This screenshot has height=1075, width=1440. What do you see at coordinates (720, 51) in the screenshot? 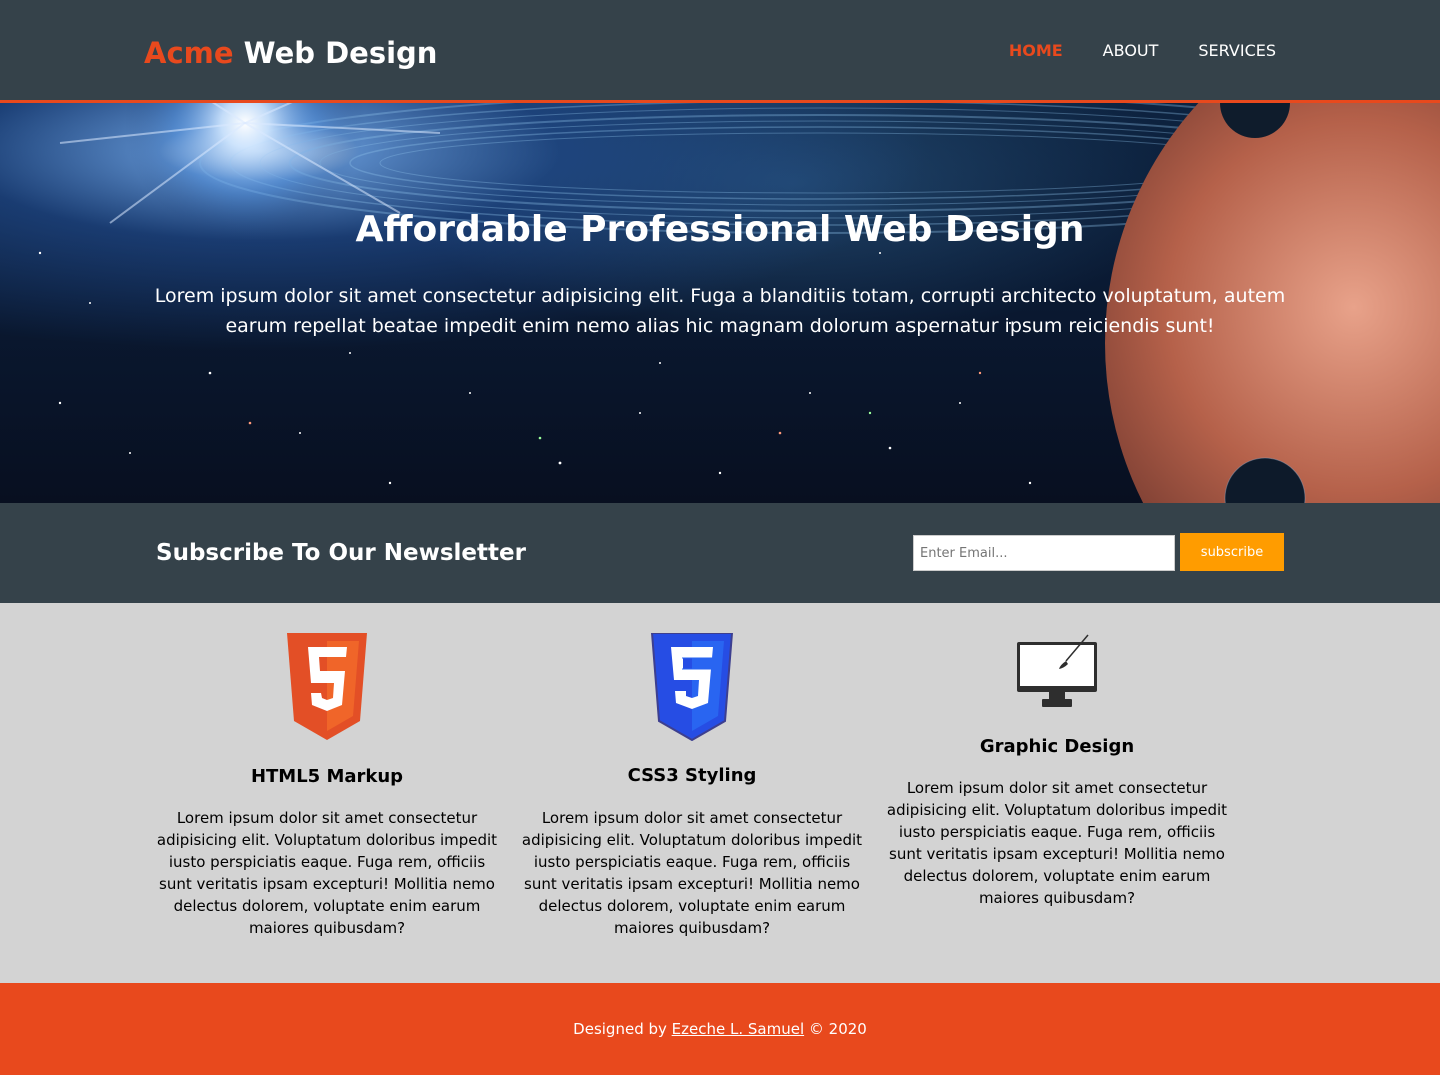
I see `site-header: Acme Web Design HOME ABOUT SERVICES` at bounding box center [720, 51].